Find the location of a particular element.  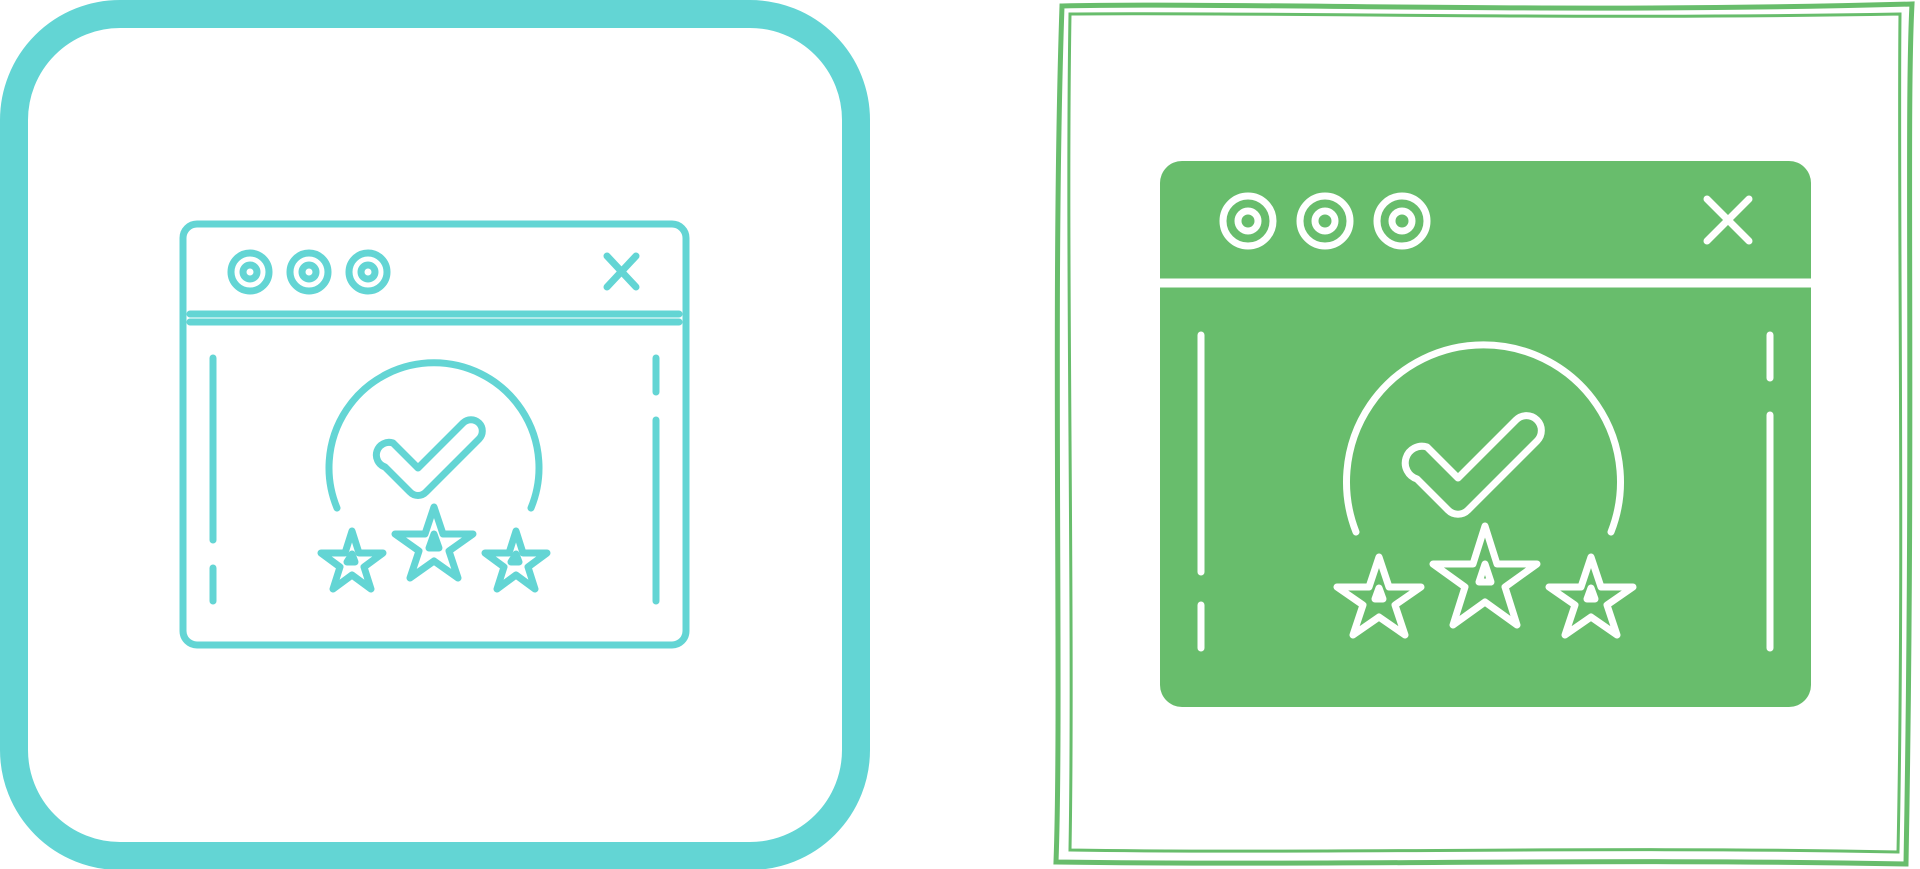

check-mark-icon is located at coordinates (429, 457).